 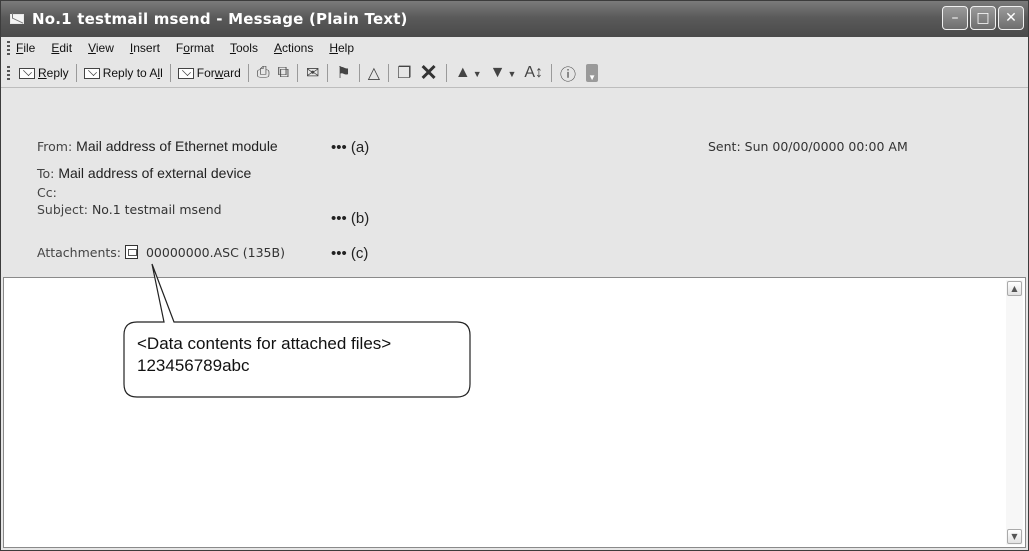 I want to click on attachments-label: Attachments:, so click(x=79, y=252).